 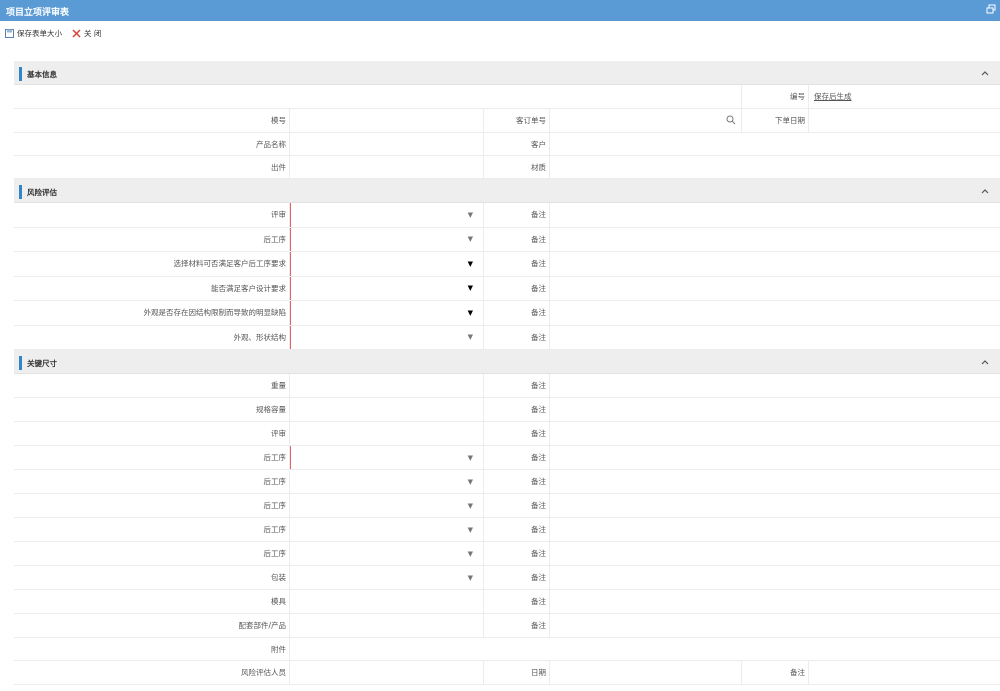 What do you see at coordinates (517, 288) in the screenshot?
I see `risk-remark-label: 备注` at bounding box center [517, 288].